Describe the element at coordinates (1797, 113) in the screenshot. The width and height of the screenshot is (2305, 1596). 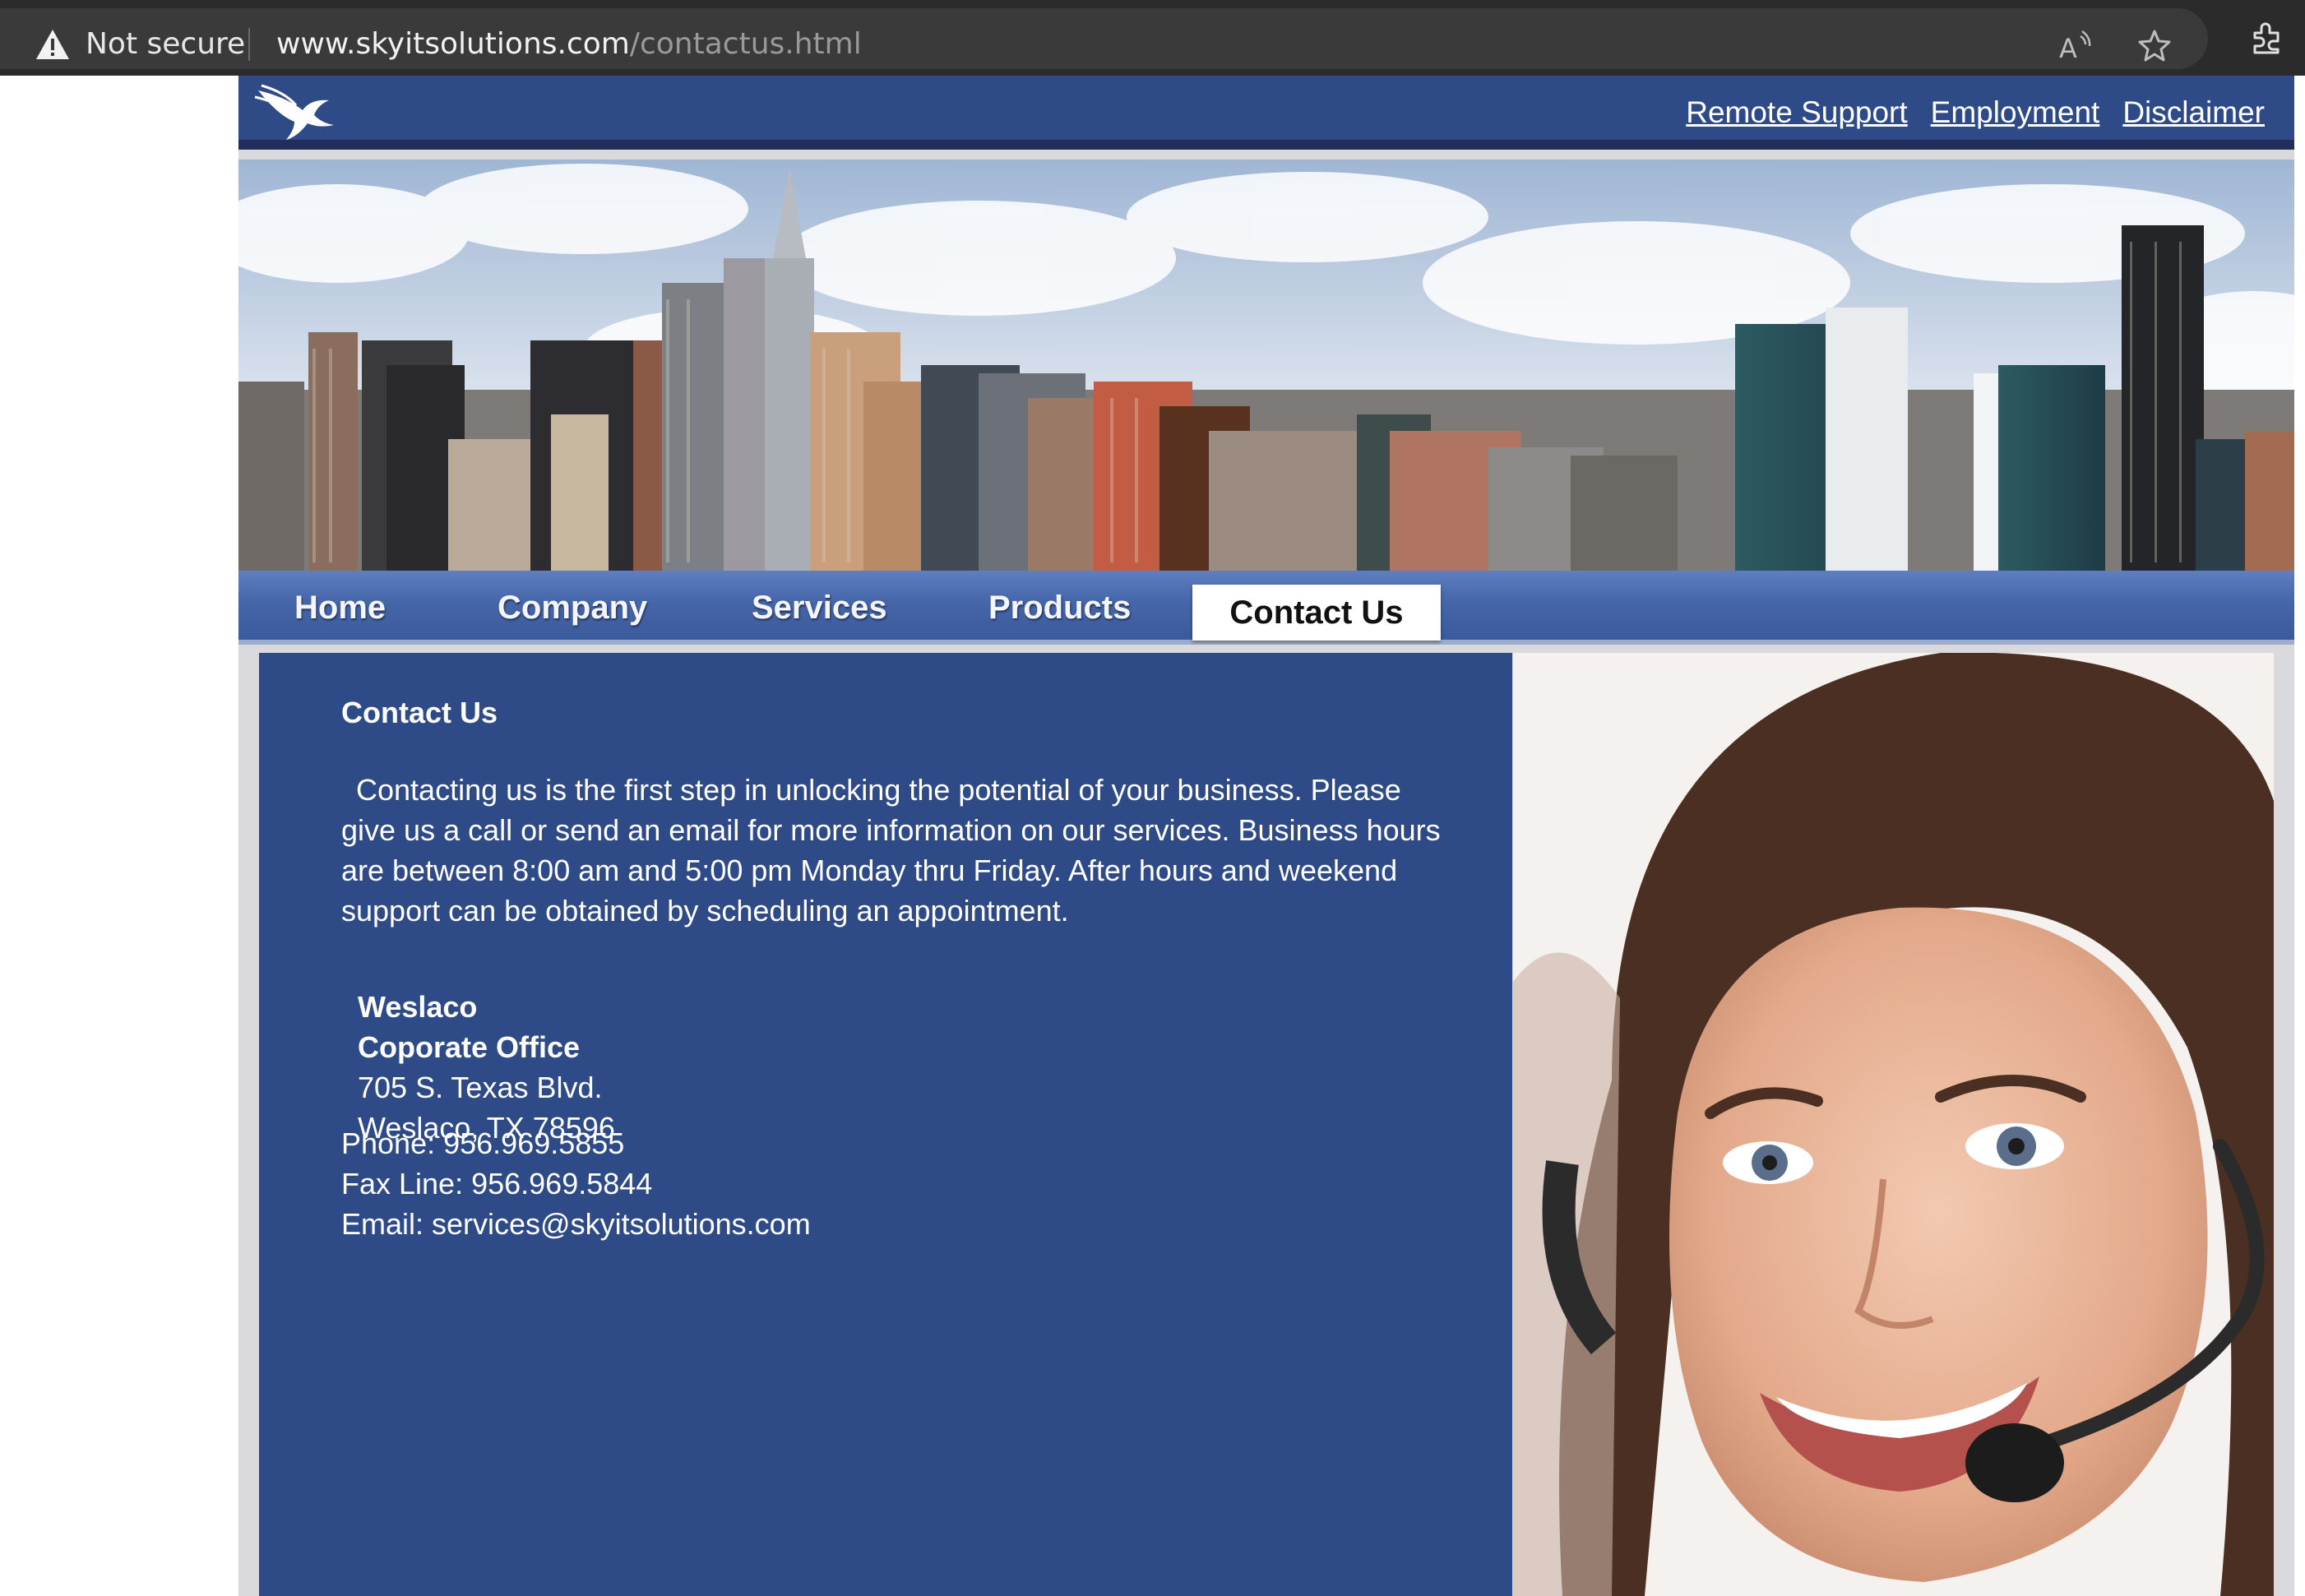
I see `remote-support-link: Remote Support` at that location.